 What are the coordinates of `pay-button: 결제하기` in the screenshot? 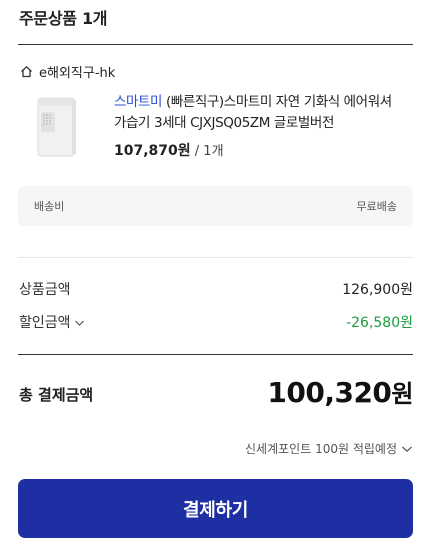 It's located at (215, 508).